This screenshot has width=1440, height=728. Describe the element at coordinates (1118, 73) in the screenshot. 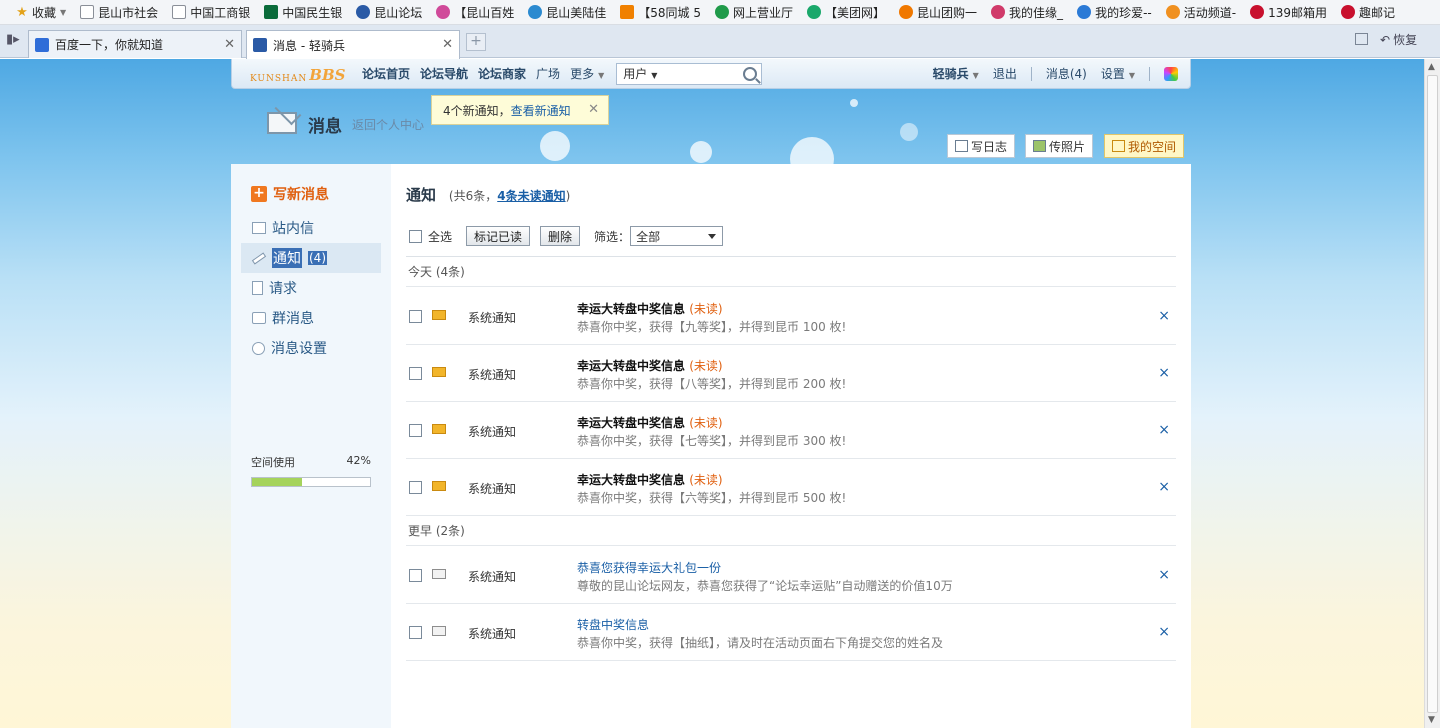

I see `settings-link: 设置 ▼` at that location.